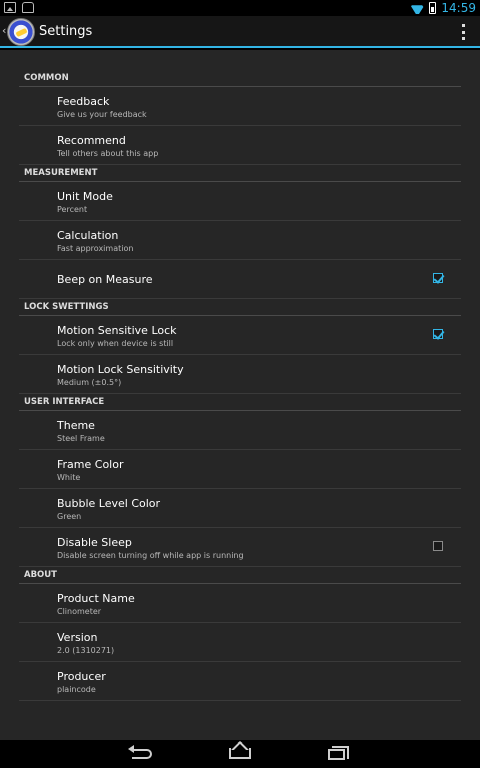 Image resolution: width=480 pixels, height=768 pixels. What do you see at coordinates (76, 689) in the screenshot?
I see `preference-summary: plaincode` at bounding box center [76, 689].